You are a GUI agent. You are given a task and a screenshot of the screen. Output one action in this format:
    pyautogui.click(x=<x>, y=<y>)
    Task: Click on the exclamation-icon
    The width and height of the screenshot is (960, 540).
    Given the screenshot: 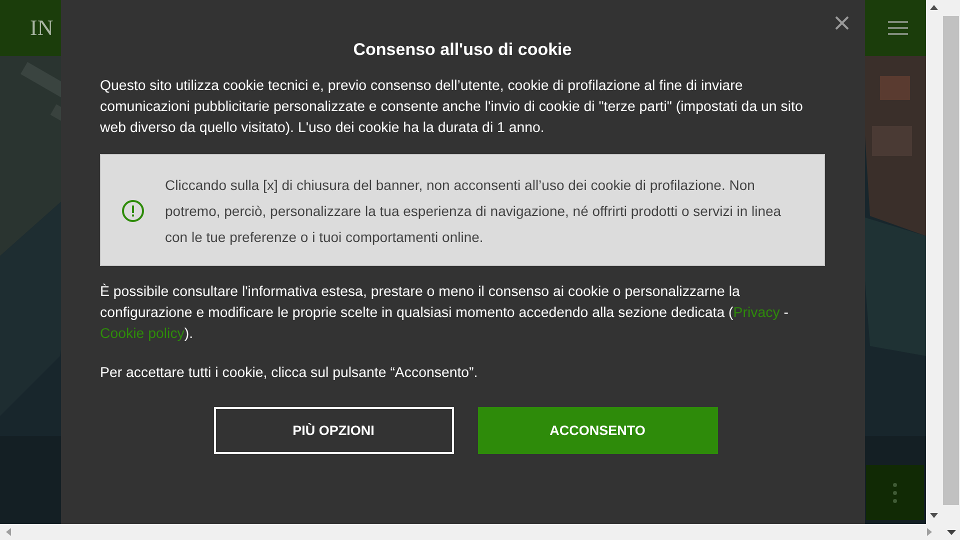 What is the action you would take?
    pyautogui.click(x=133, y=211)
    